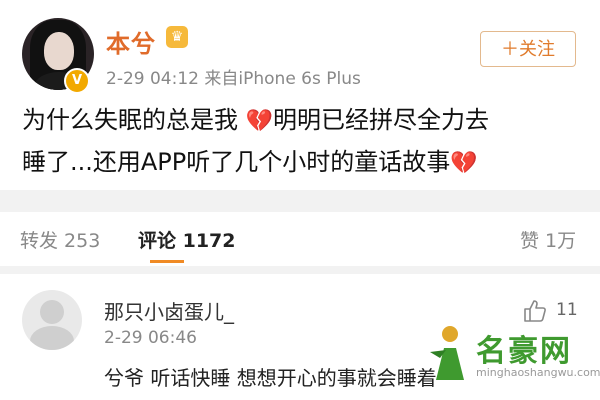  What do you see at coordinates (52, 338) in the screenshot?
I see `avatar-body` at bounding box center [52, 338].